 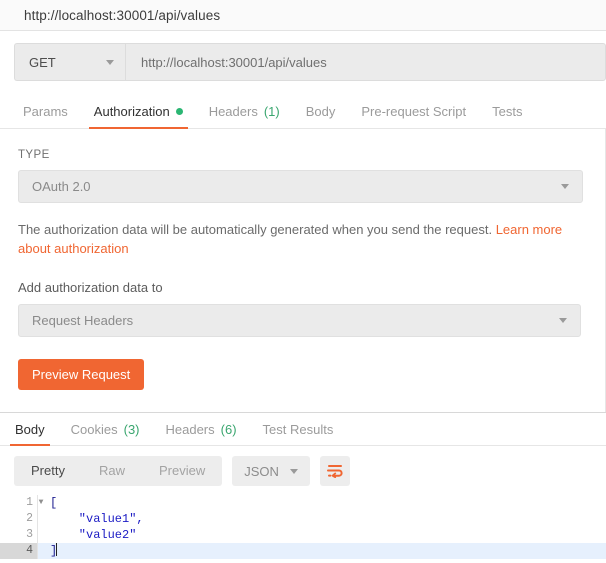 I want to click on tab-count-badge: (1), so click(x=271, y=111).